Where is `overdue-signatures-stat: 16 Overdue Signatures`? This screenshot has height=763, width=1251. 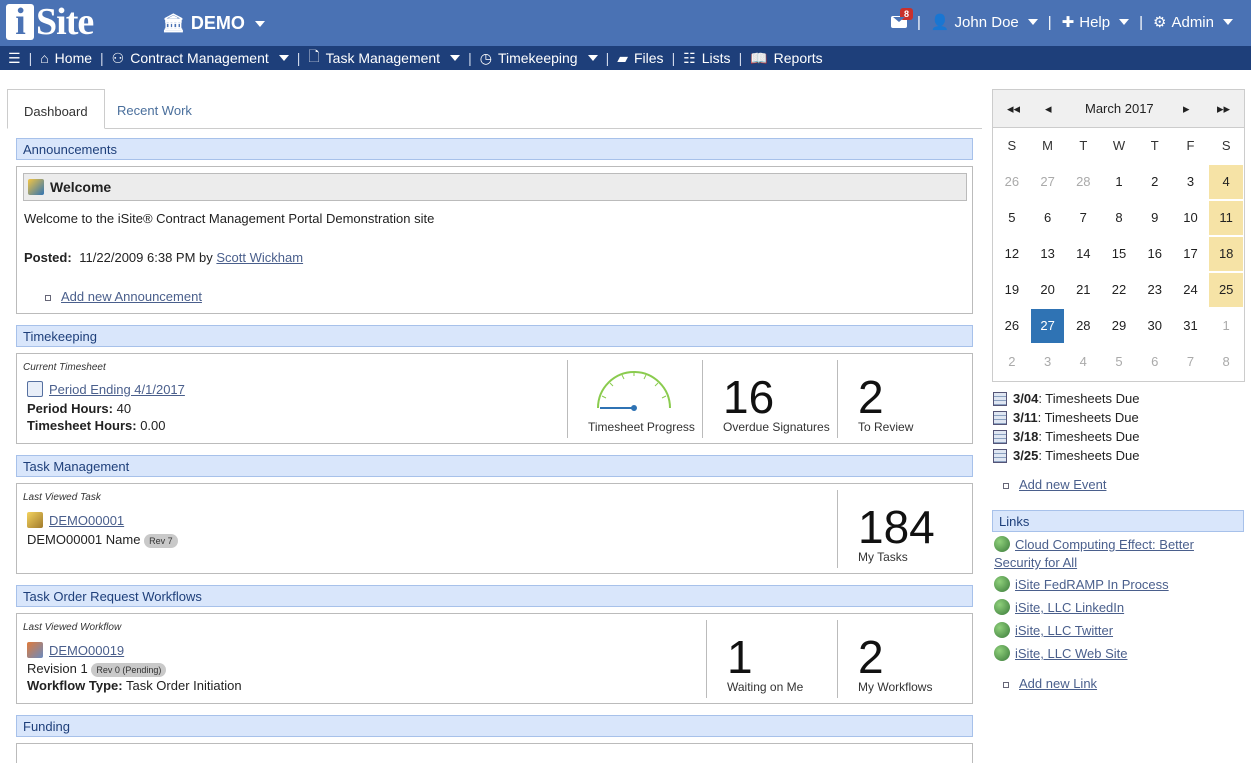 overdue-signatures-stat: 16 Overdue Signatures is located at coordinates (769, 399).